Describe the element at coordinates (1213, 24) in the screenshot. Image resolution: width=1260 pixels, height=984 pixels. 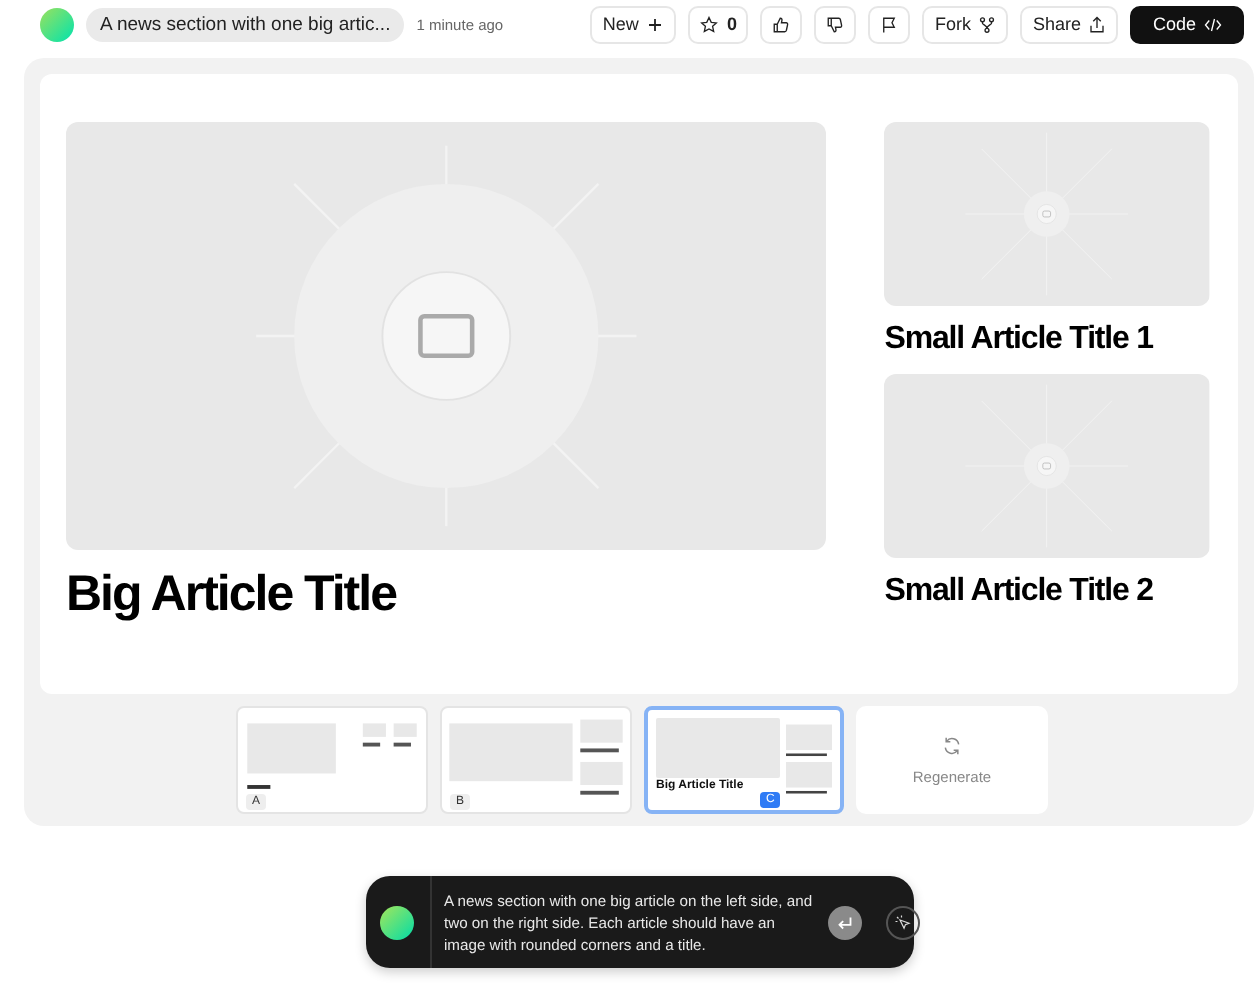
I see `code-icon` at that location.